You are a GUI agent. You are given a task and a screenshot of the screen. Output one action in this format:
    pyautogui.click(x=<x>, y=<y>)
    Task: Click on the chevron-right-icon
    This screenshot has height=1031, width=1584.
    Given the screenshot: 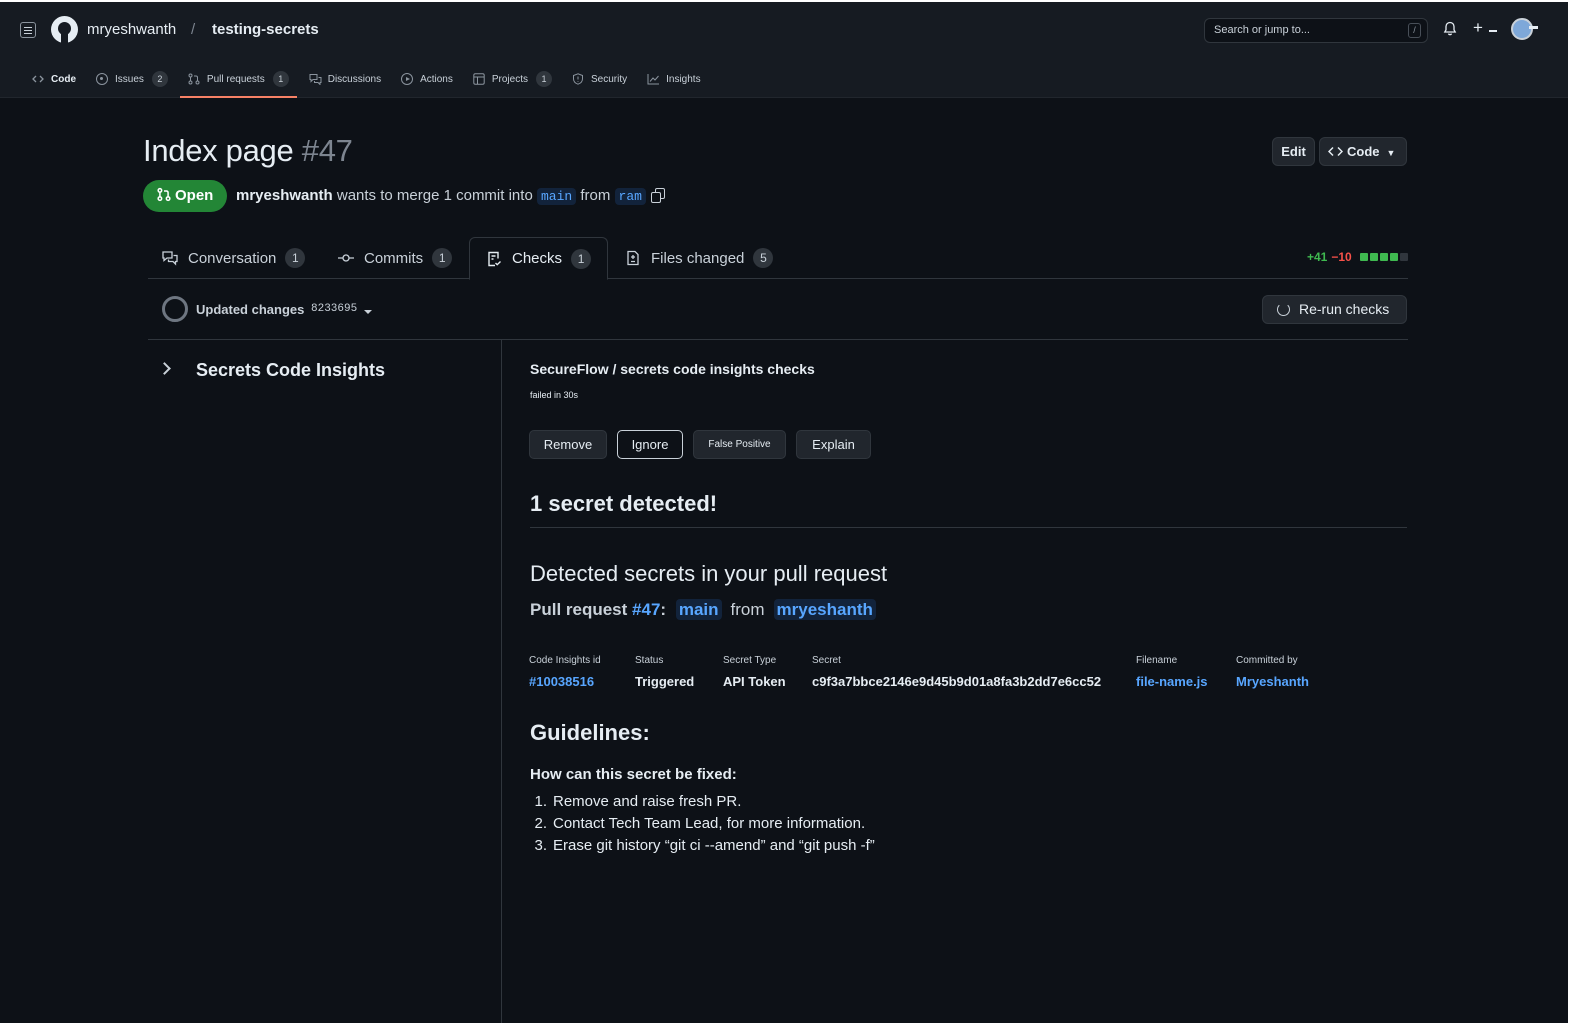 What is the action you would take?
    pyautogui.click(x=164, y=368)
    